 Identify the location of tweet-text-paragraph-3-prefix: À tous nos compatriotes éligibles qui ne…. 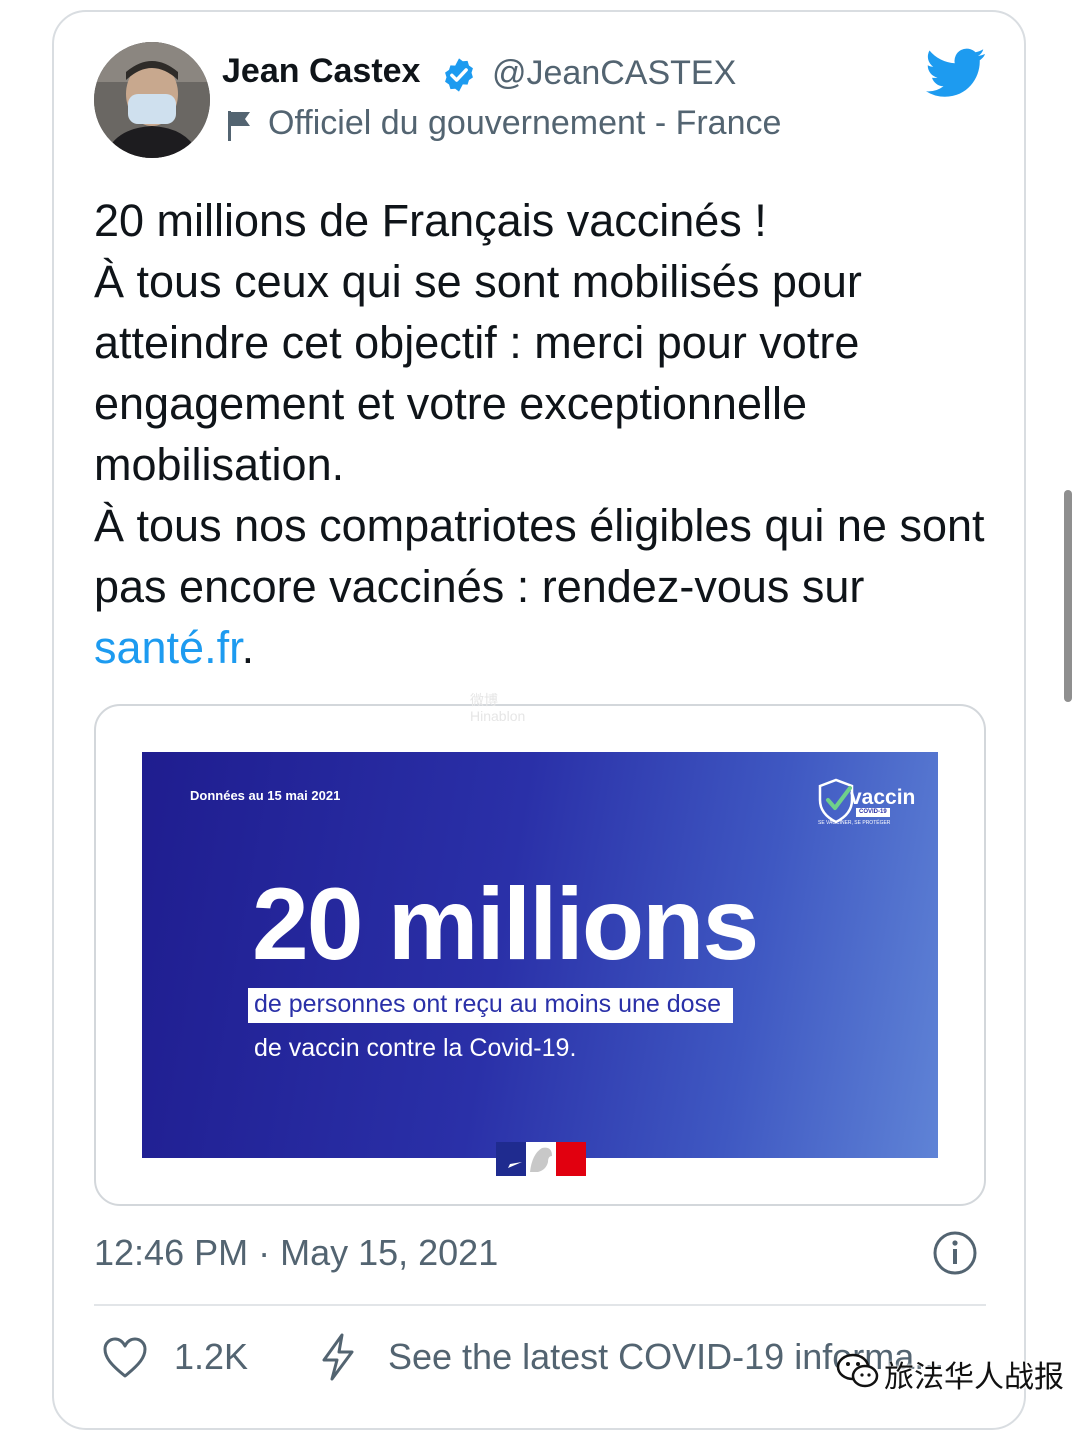
(539, 556).